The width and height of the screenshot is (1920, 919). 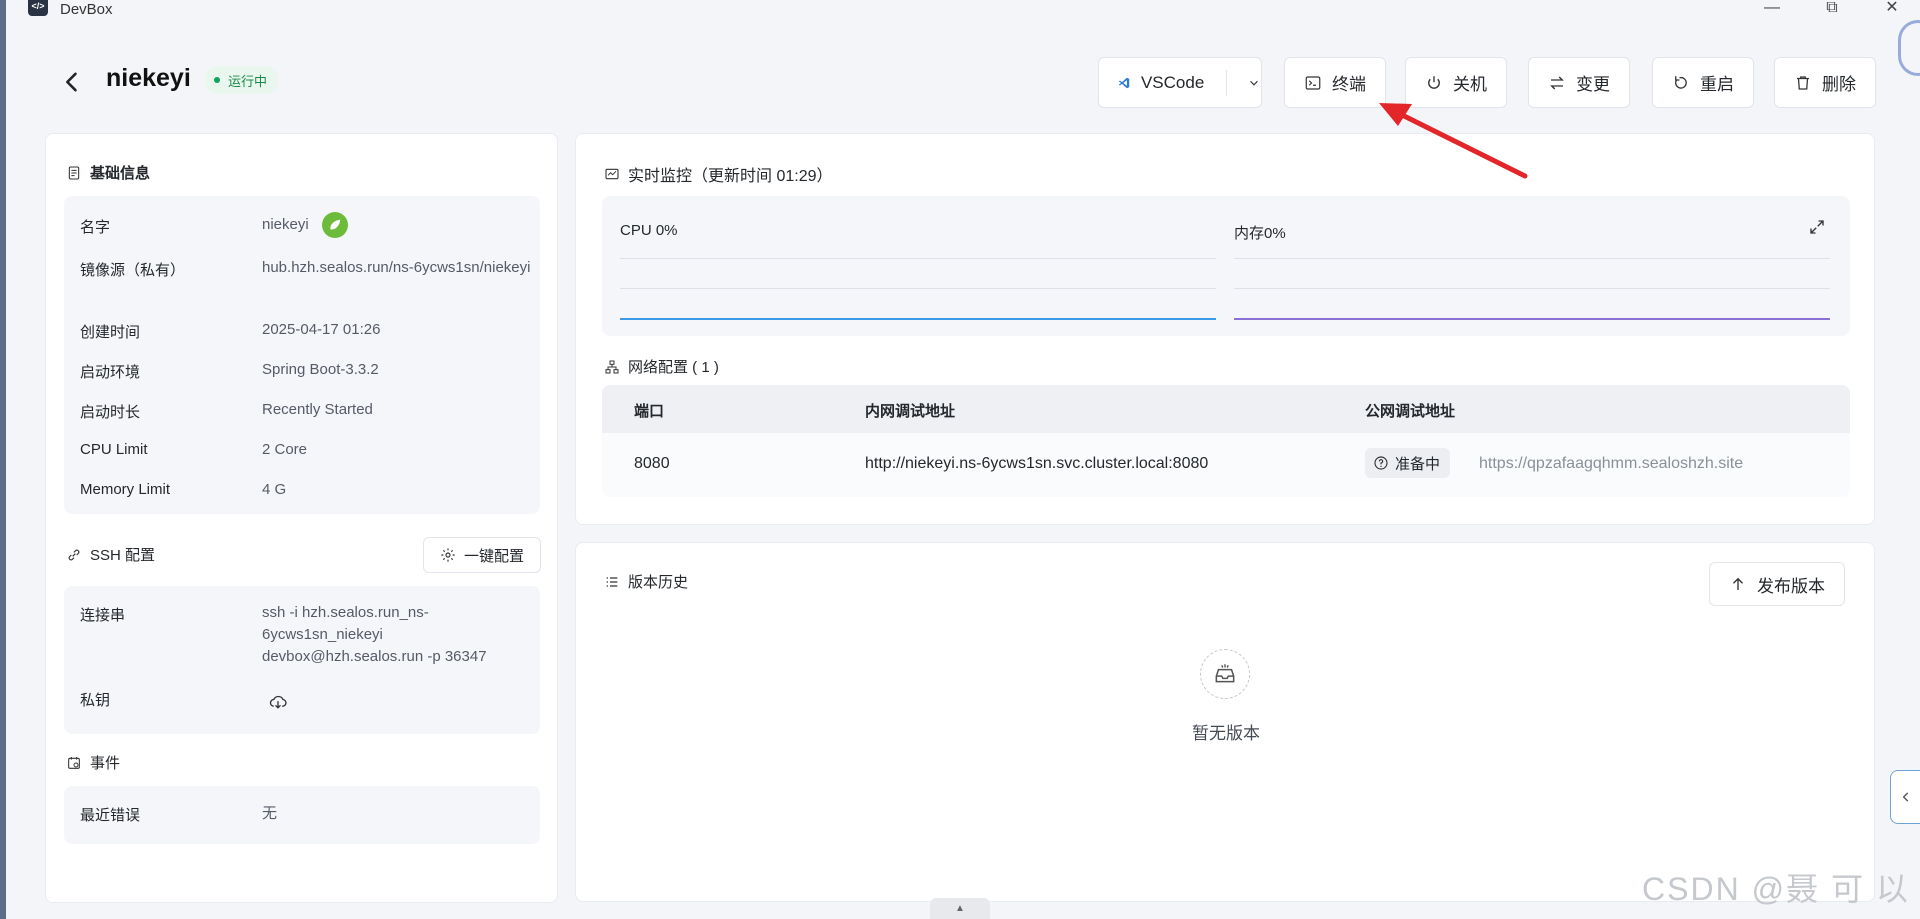 What do you see at coordinates (1681, 82) in the screenshot?
I see `restart-icon` at bounding box center [1681, 82].